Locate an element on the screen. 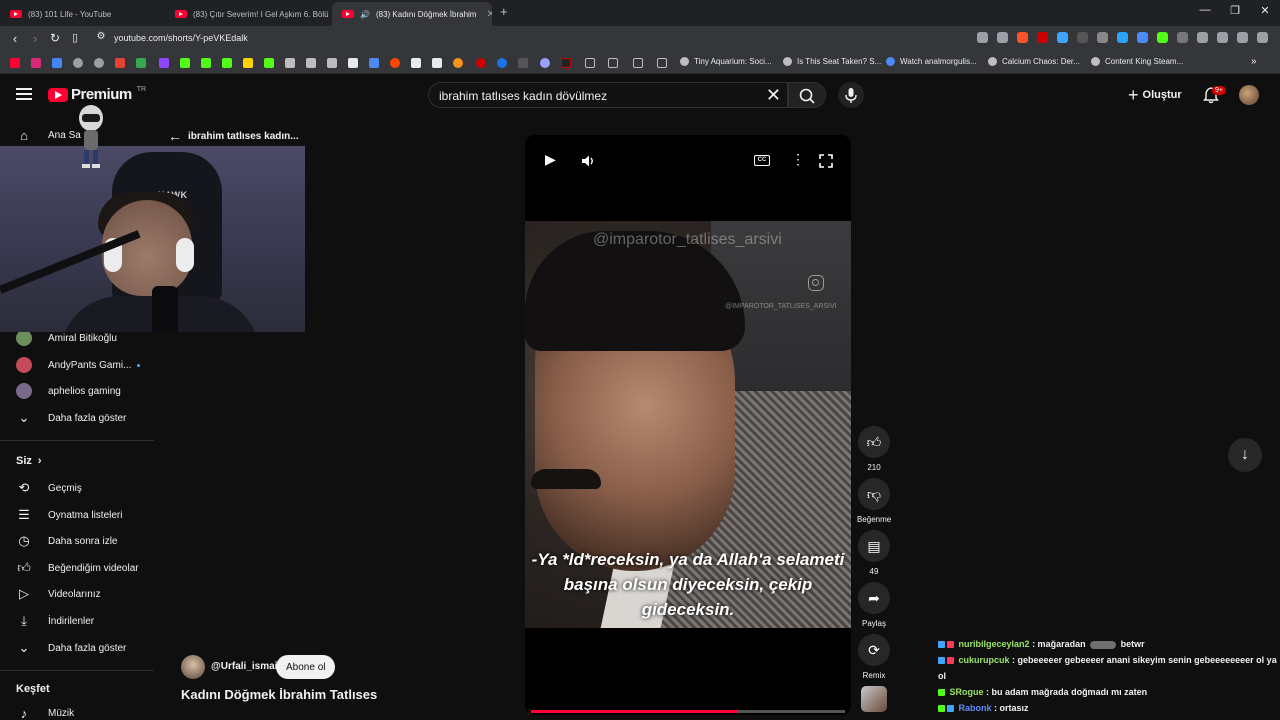  sidebar-item-liked: 👍︎ Beğendiğim videolar is located at coordinates (77, 568).